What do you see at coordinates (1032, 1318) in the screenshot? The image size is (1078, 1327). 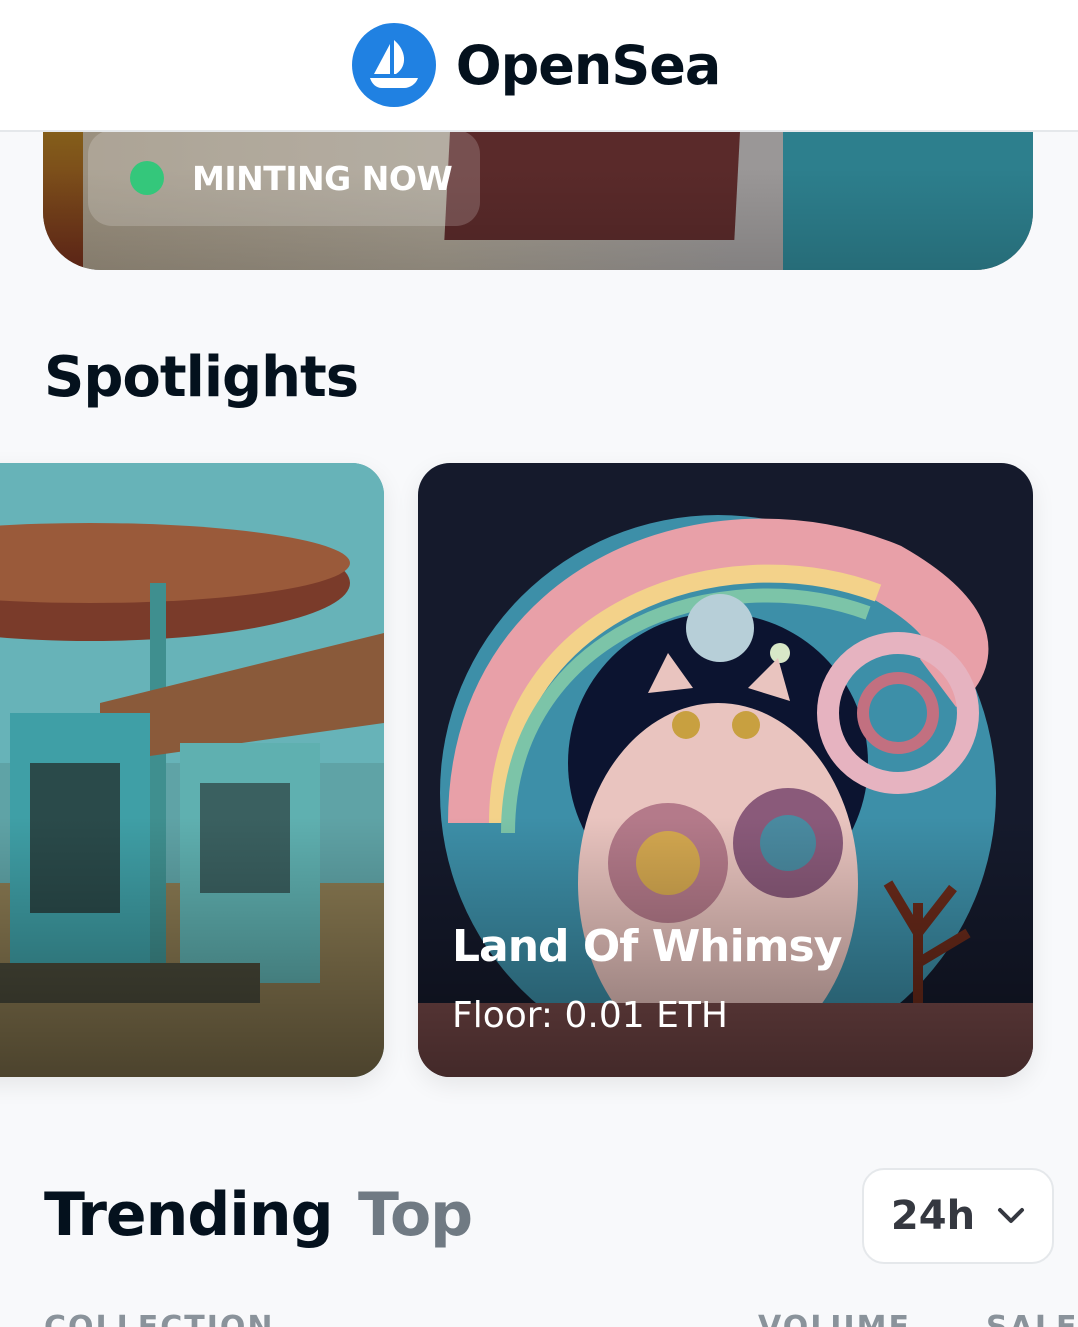 I see `column-header-sales: SALES` at bounding box center [1032, 1318].